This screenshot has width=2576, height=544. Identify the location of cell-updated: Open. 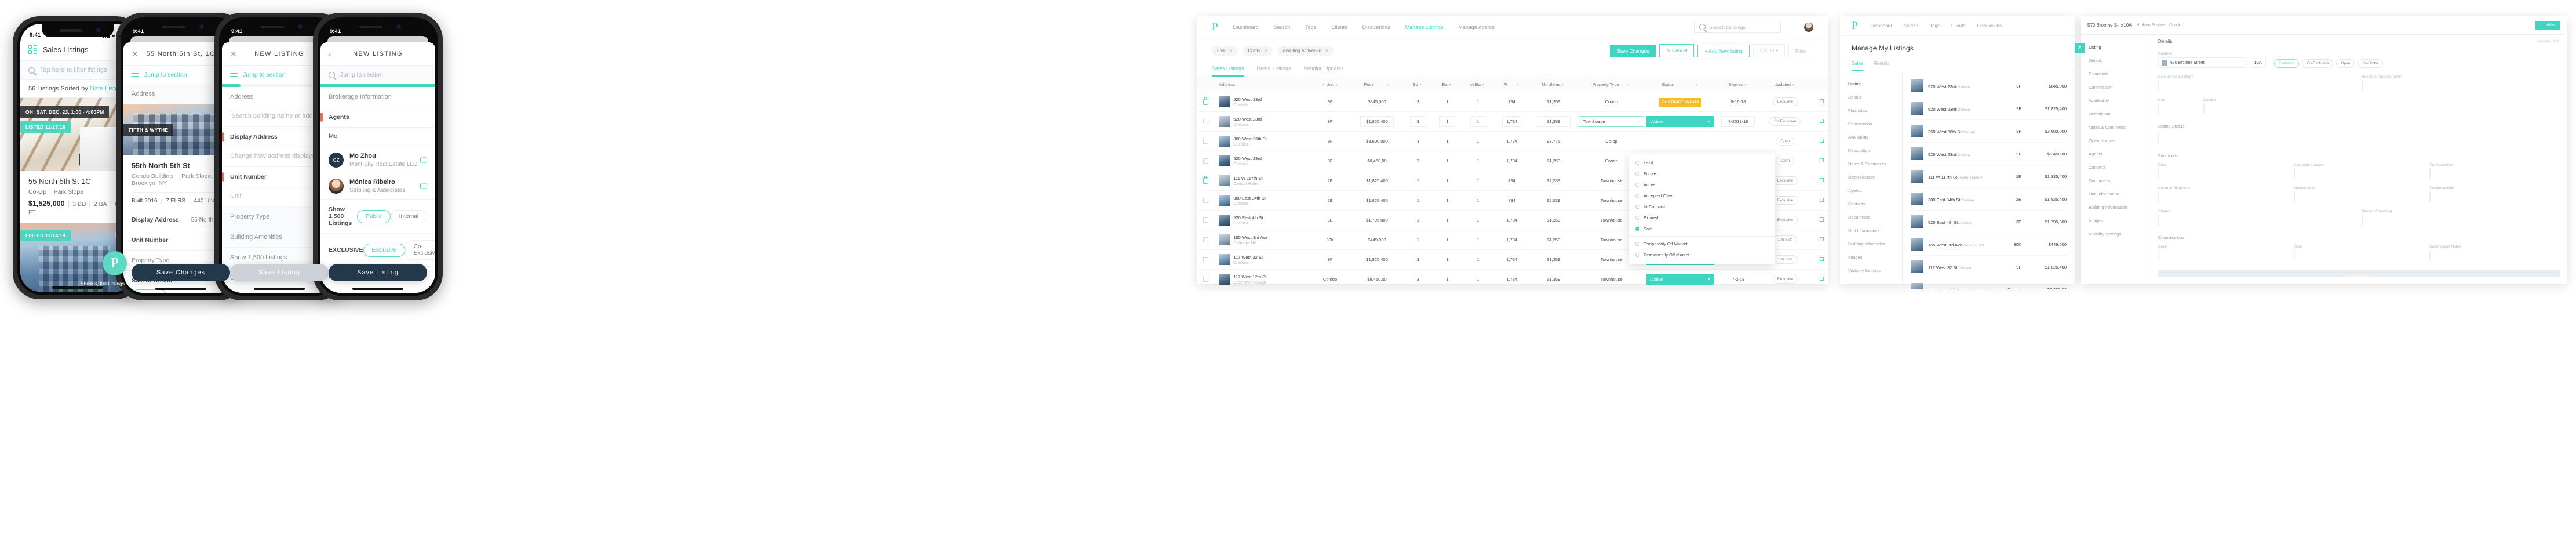
(1785, 141).